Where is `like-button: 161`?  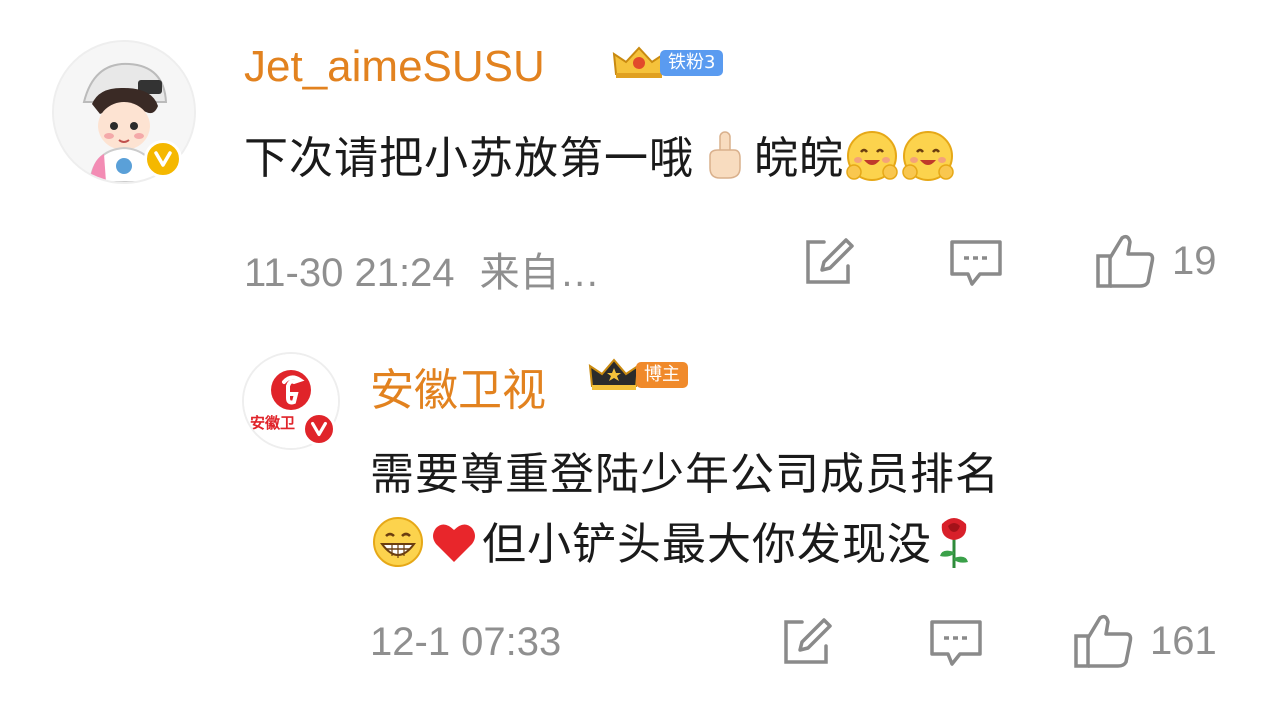
like-button: 161 is located at coordinates (1144, 641).